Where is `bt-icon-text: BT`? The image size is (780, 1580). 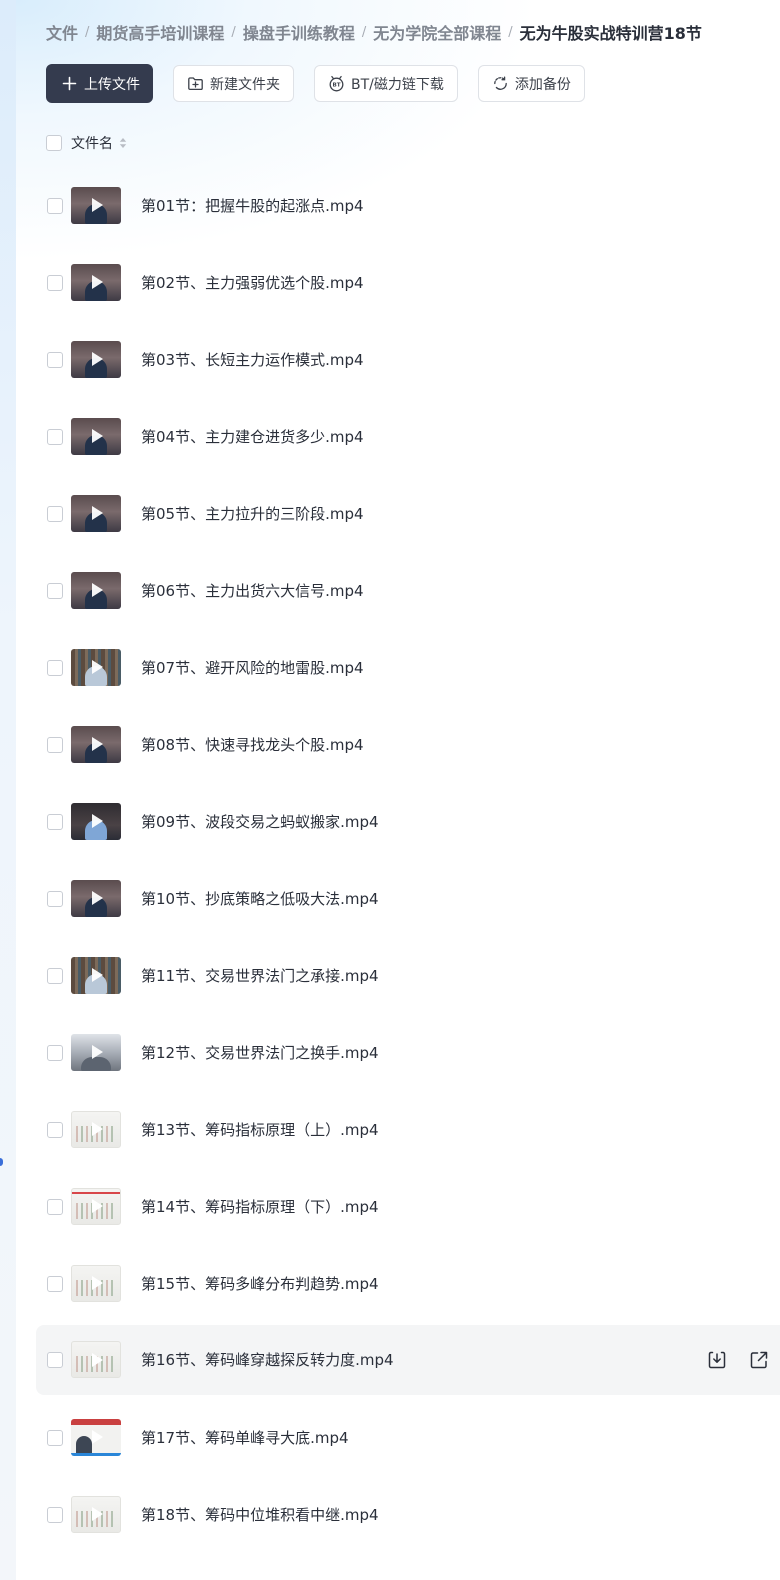 bt-icon-text: BT is located at coordinates (336, 86).